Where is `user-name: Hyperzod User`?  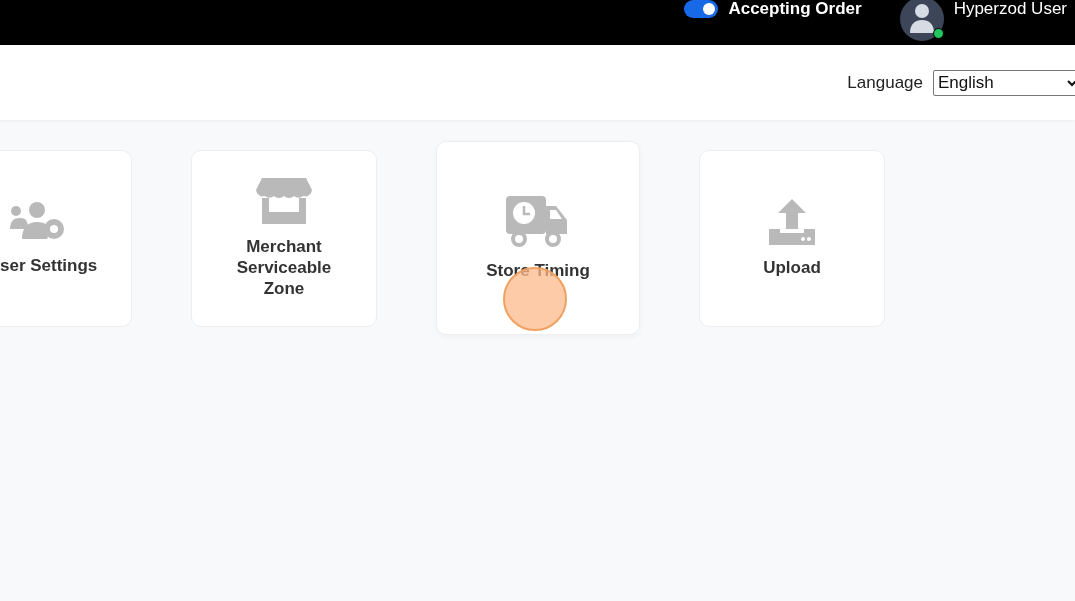 user-name: Hyperzod User is located at coordinates (1010, 9).